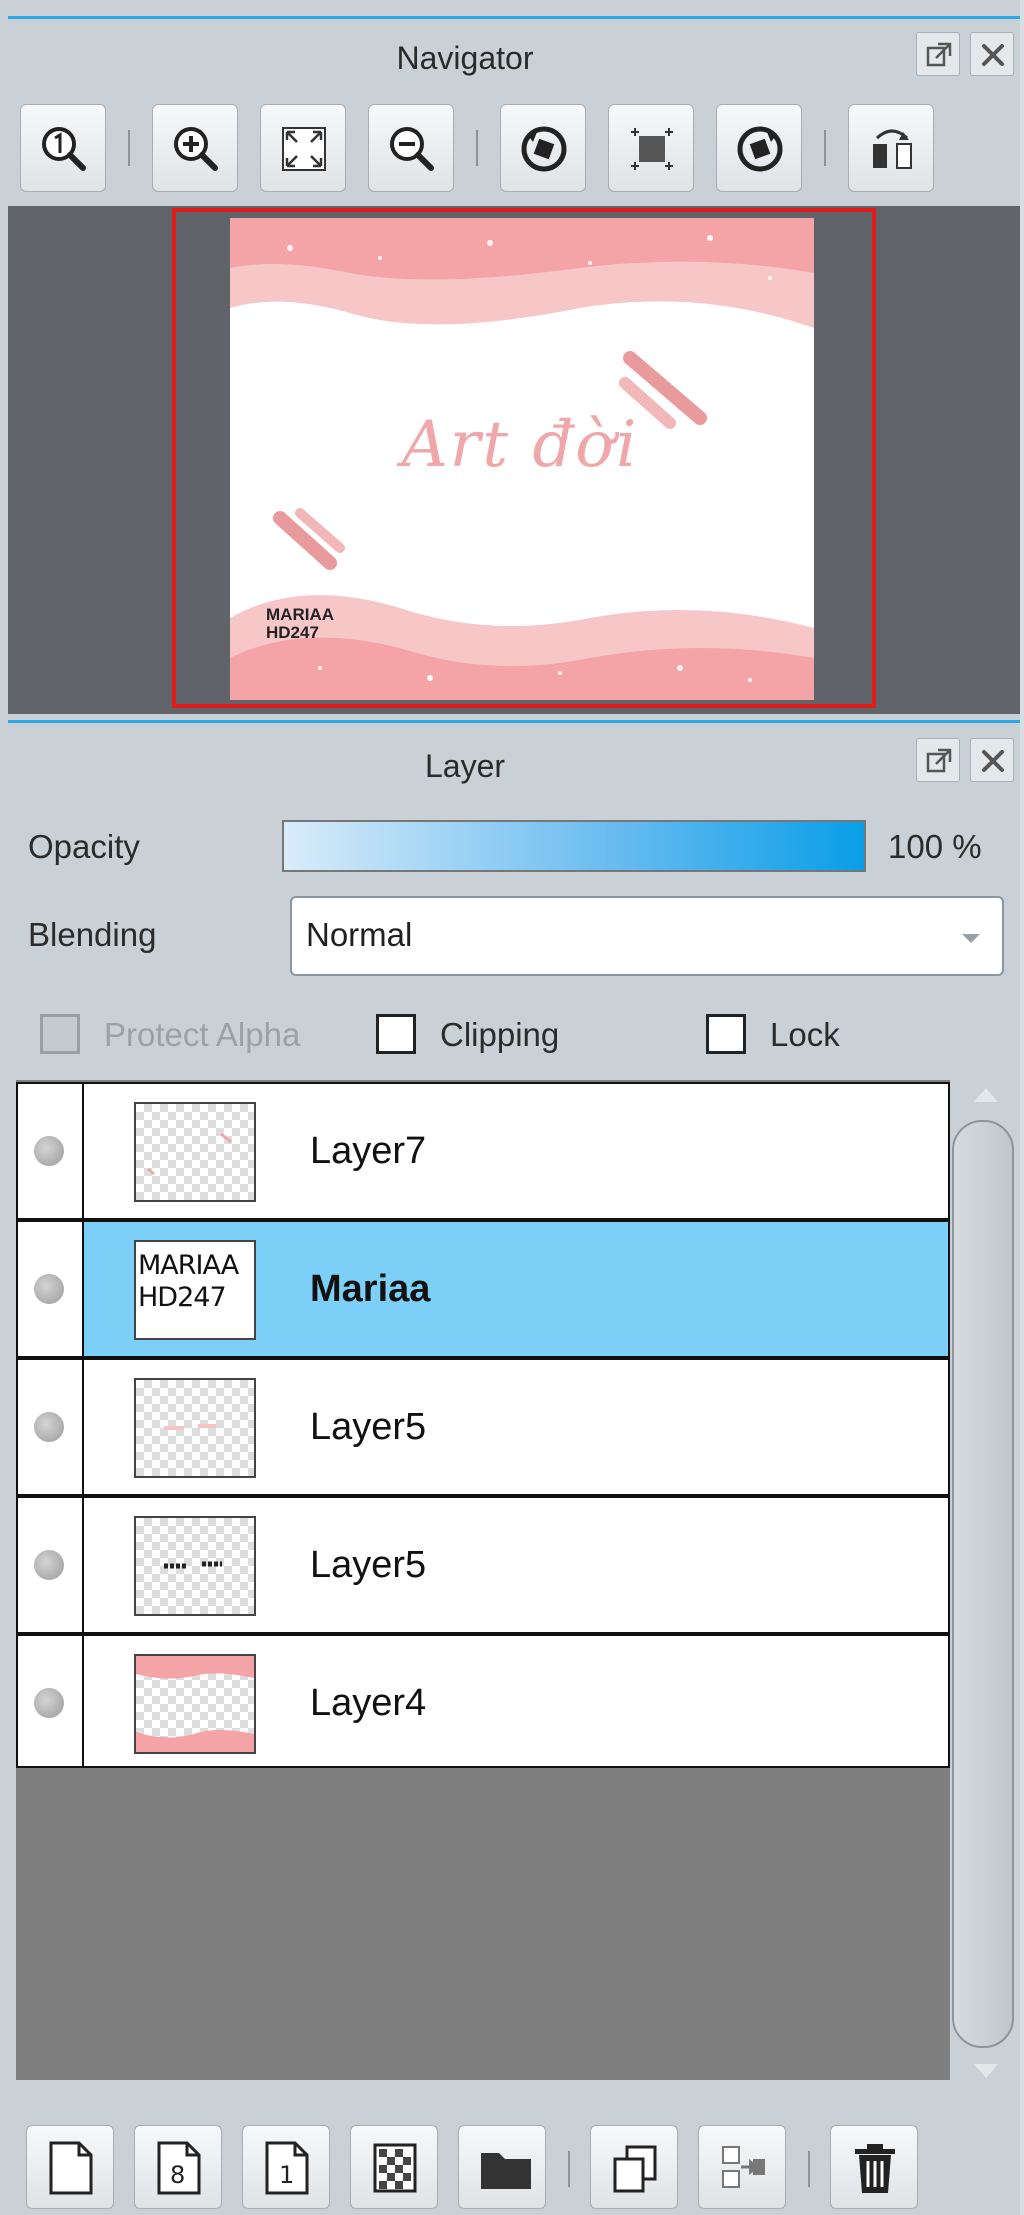 This screenshot has height=2215, width=1024. What do you see at coordinates (303, 148) in the screenshot?
I see `fit-window-icon` at bounding box center [303, 148].